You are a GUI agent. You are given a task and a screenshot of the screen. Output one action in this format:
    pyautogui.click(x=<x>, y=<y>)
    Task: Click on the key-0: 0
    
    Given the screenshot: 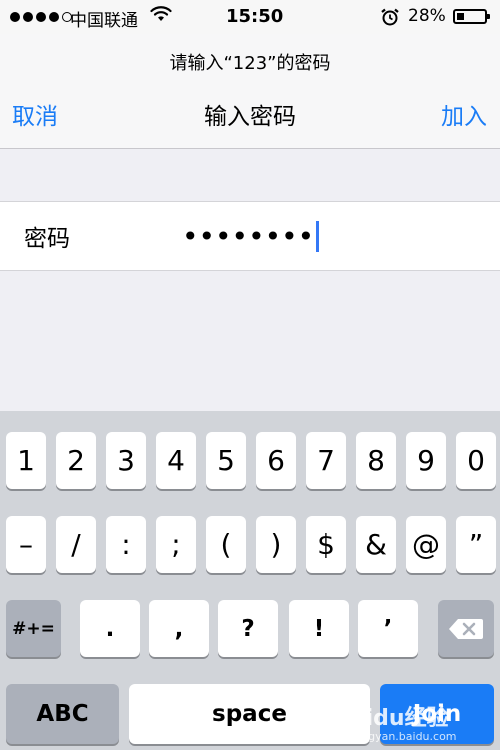 What is the action you would take?
    pyautogui.click(x=476, y=460)
    